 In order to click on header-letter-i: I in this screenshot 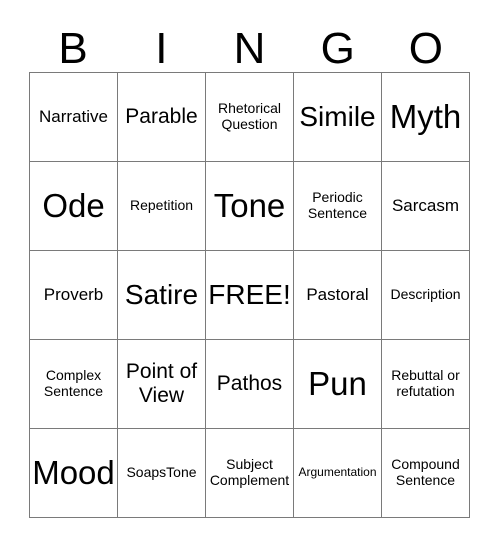, I will do `click(161, 48)`.